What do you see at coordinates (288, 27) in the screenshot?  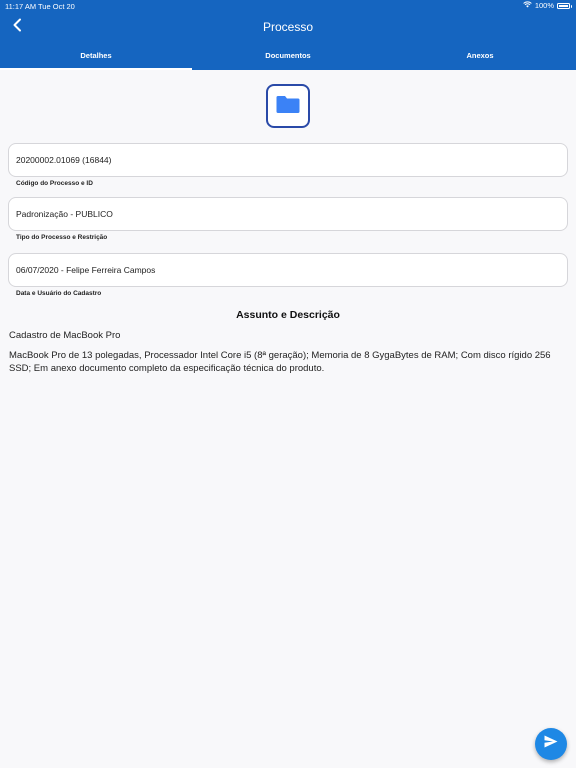 I see `page-title: Processo` at bounding box center [288, 27].